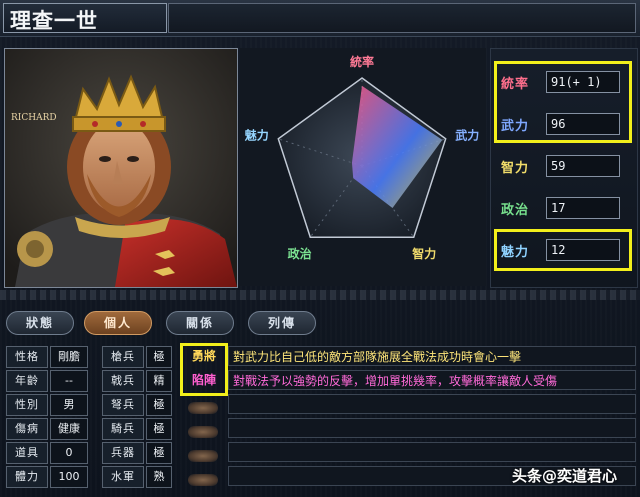 The width and height of the screenshot is (640, 497). Describe the element at coordinates (27, 453) in the screenshot. I see `info-label-item: 道具` at that location.